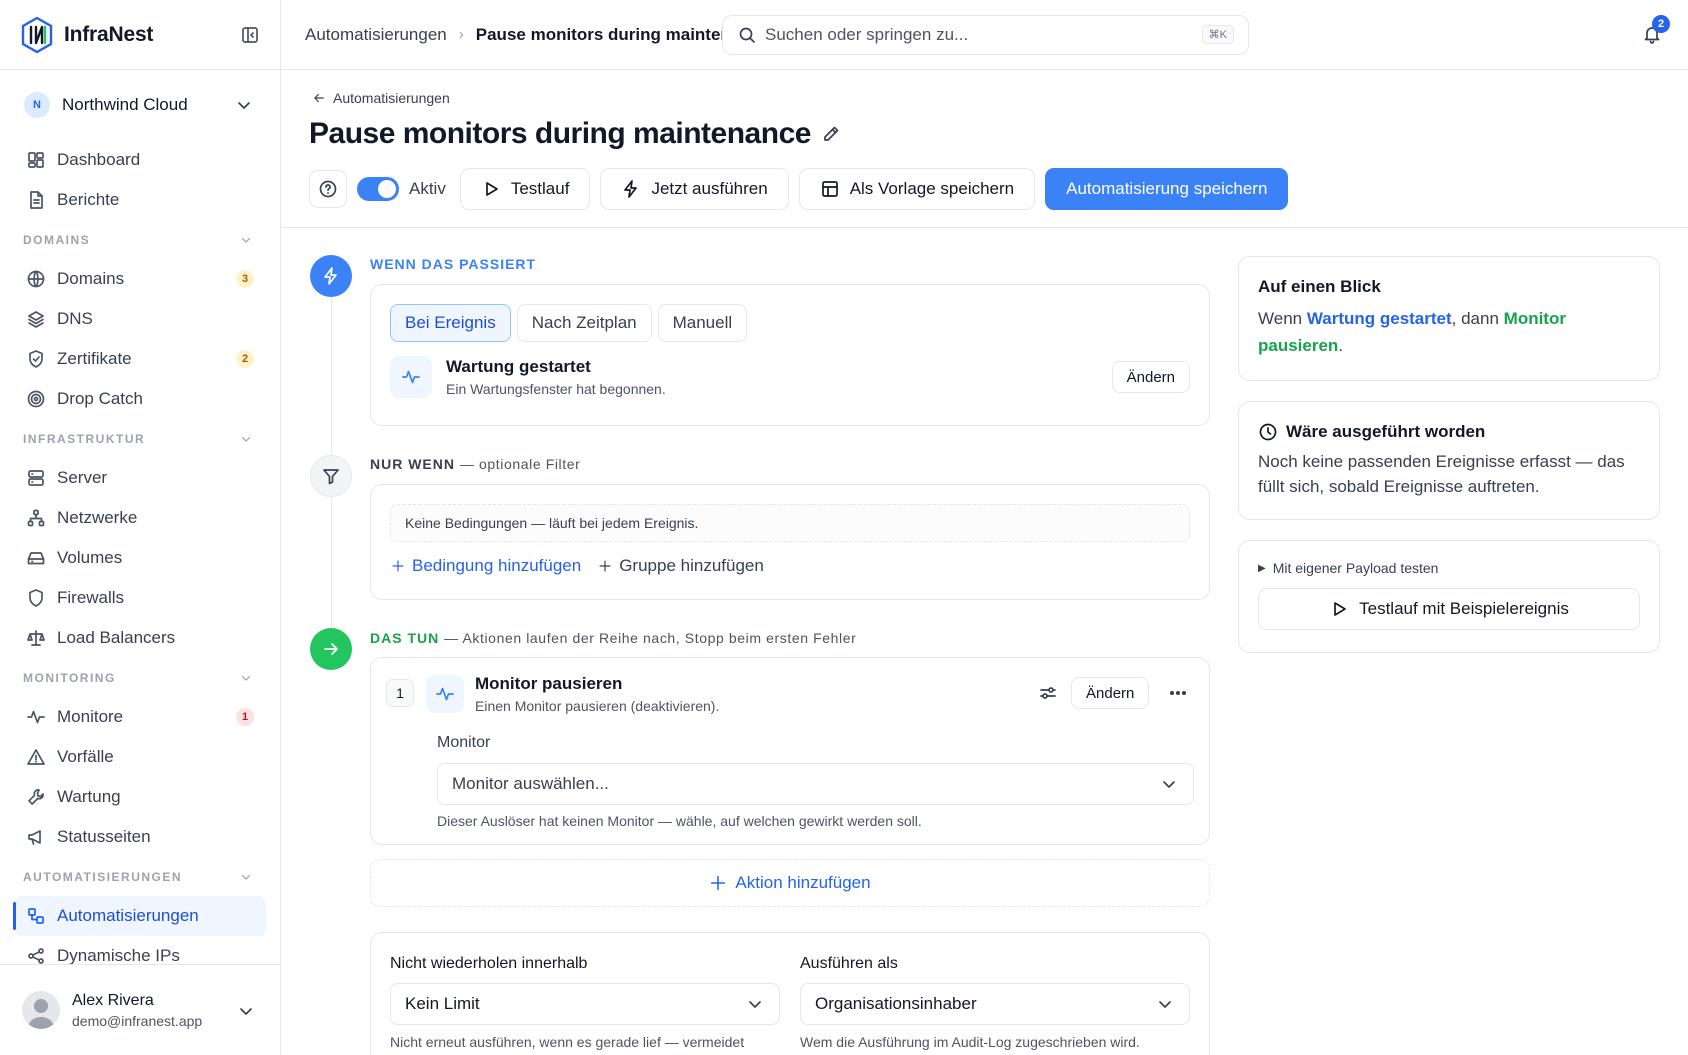 This screenshot has width=1688, height=1055. I want to click on count-badge: 3, so click(245, 279).